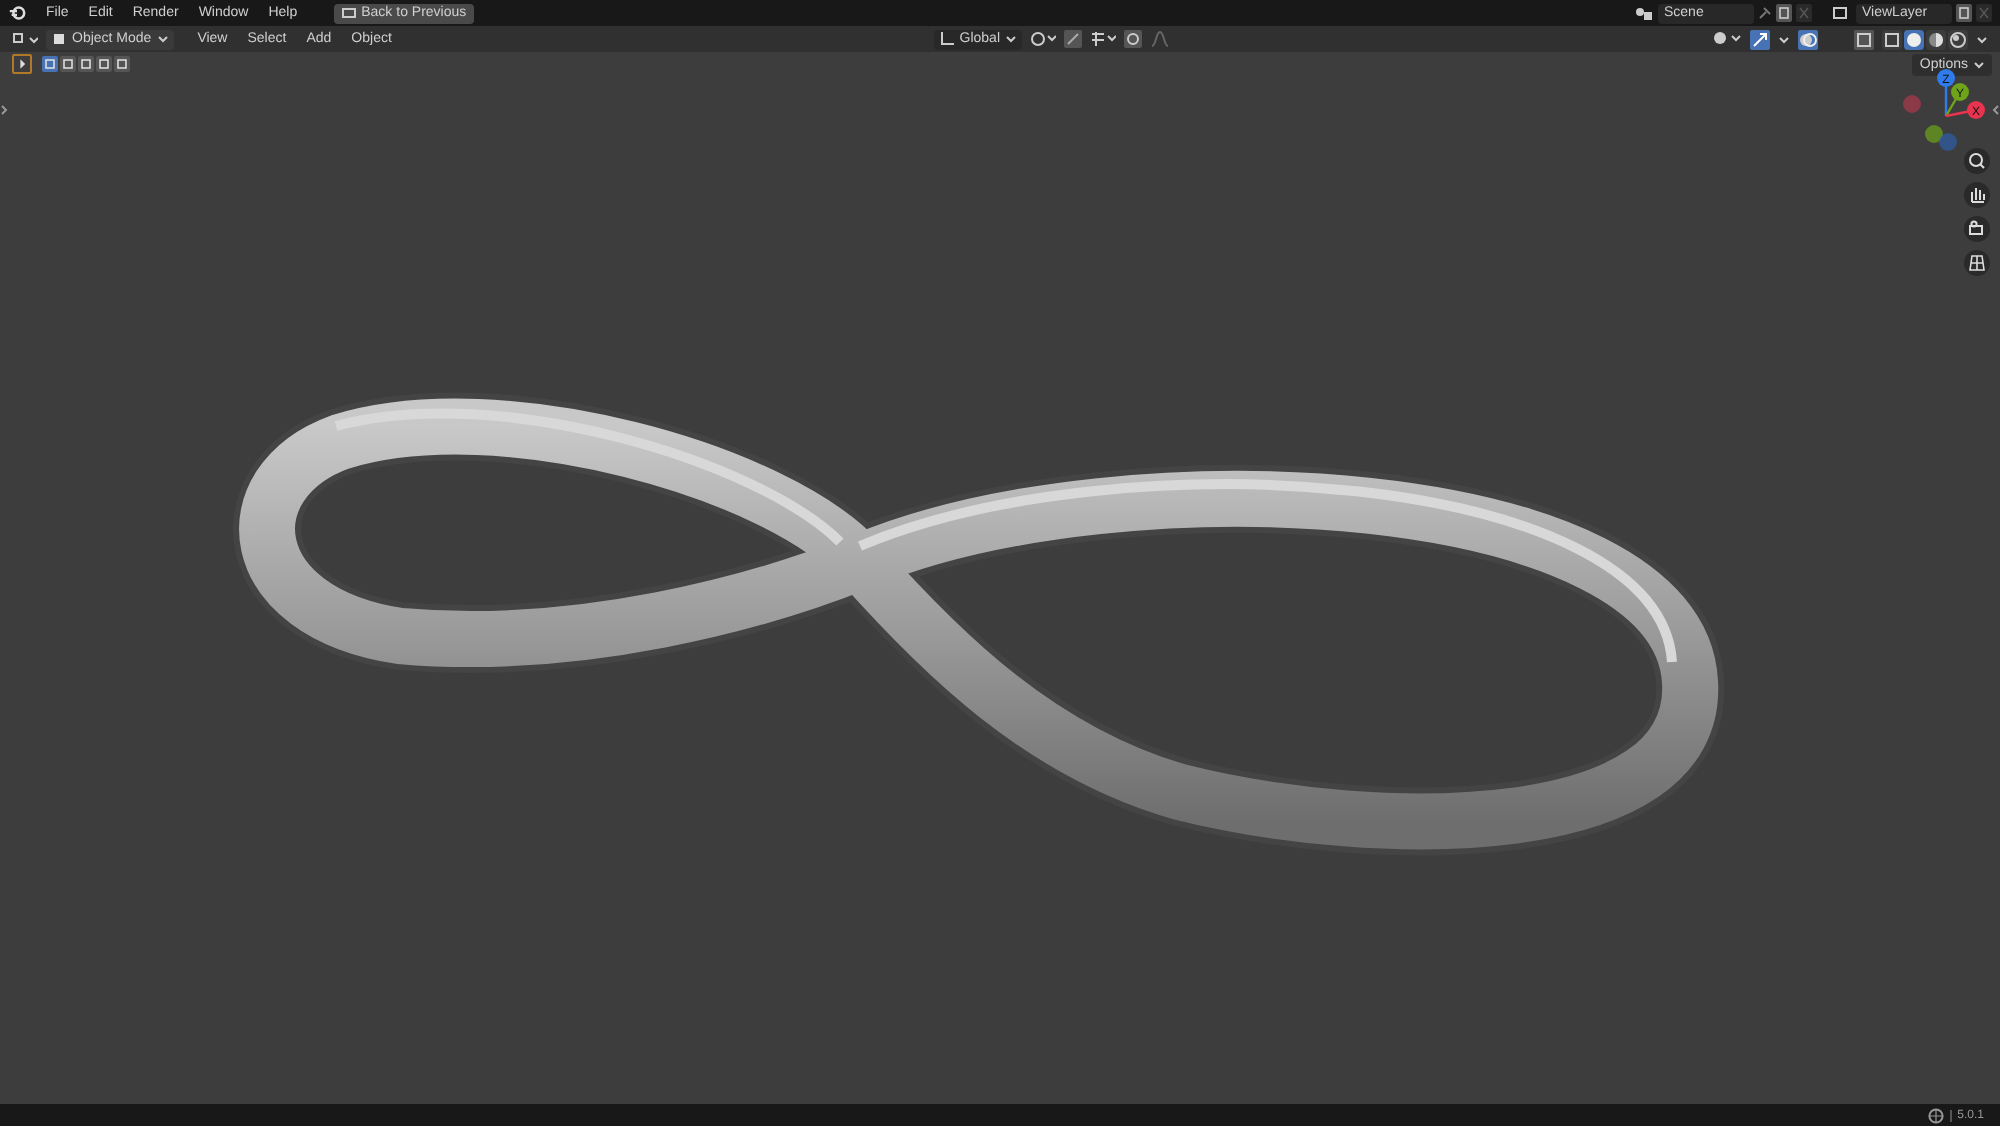 The height and width of the screenshot is (1126, 2000). Describe the element at coordinates (1073, 39) in the screenshot. I see `snap-icon` at that location.